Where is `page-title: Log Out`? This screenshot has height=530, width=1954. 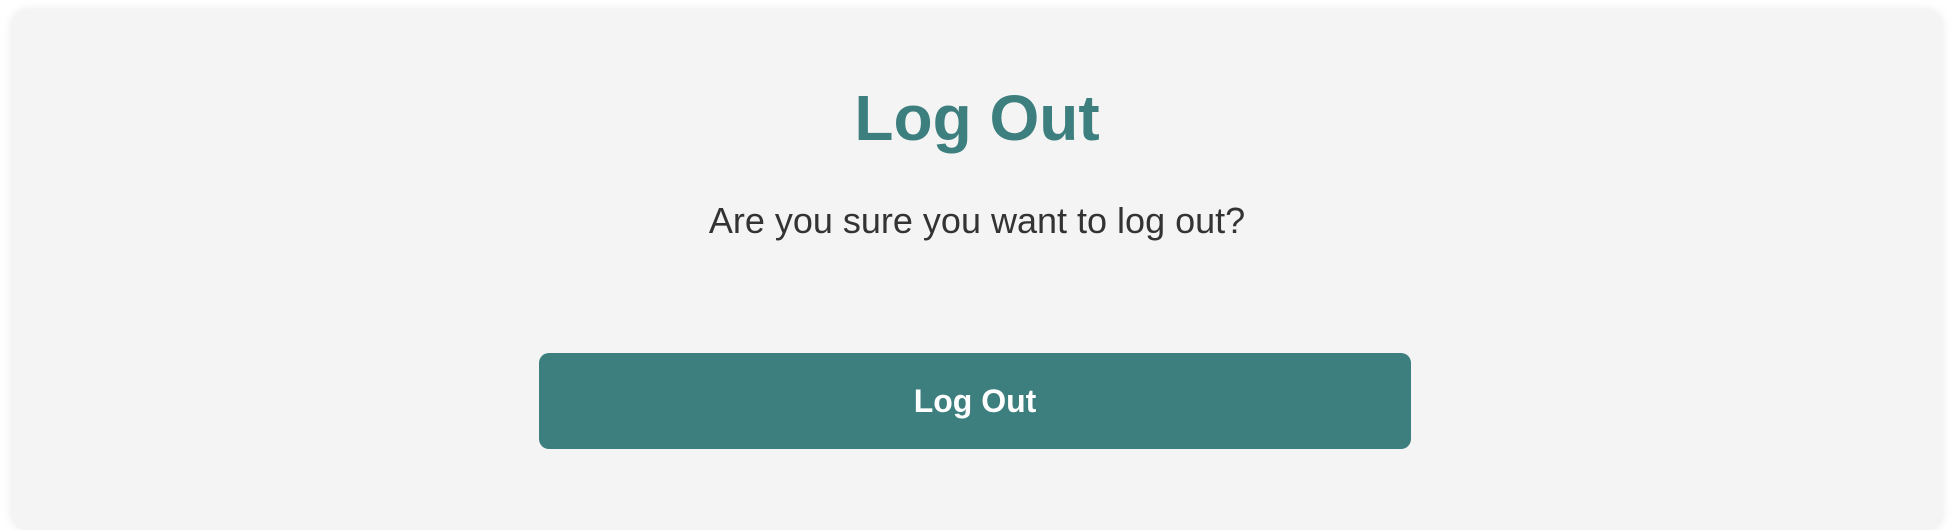
page-title: Log Out is located at coordinates (977, 118).